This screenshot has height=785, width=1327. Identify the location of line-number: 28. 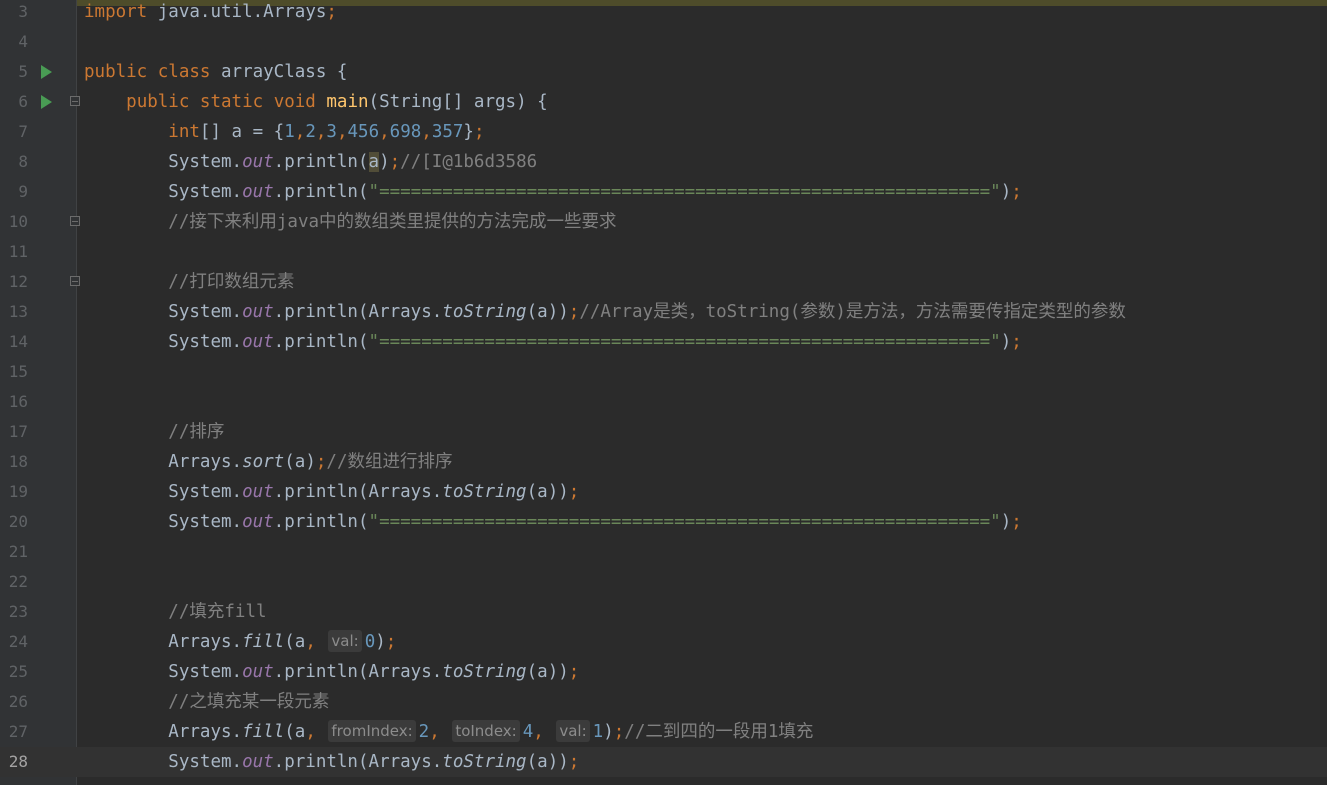
(18, 761).